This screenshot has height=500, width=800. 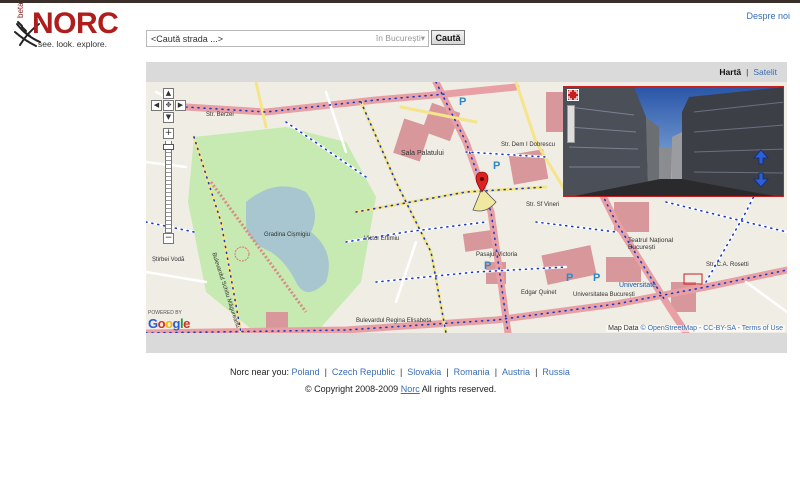 I want to click on country-link-czech-republic: Czech Republic, so click(x=363, y=372).